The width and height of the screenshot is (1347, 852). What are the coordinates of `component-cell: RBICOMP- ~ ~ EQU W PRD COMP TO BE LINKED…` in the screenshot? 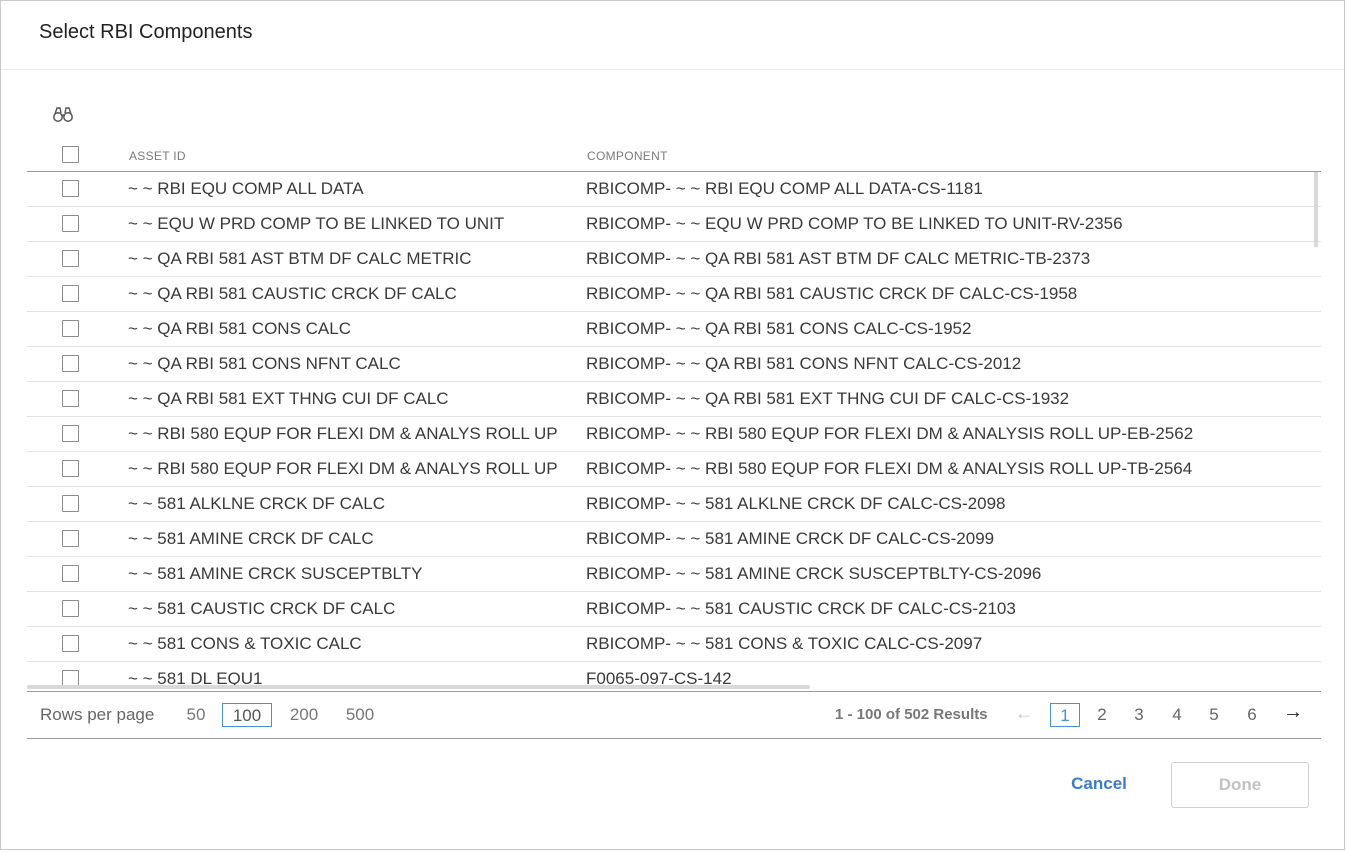 It's located at (854, 223).